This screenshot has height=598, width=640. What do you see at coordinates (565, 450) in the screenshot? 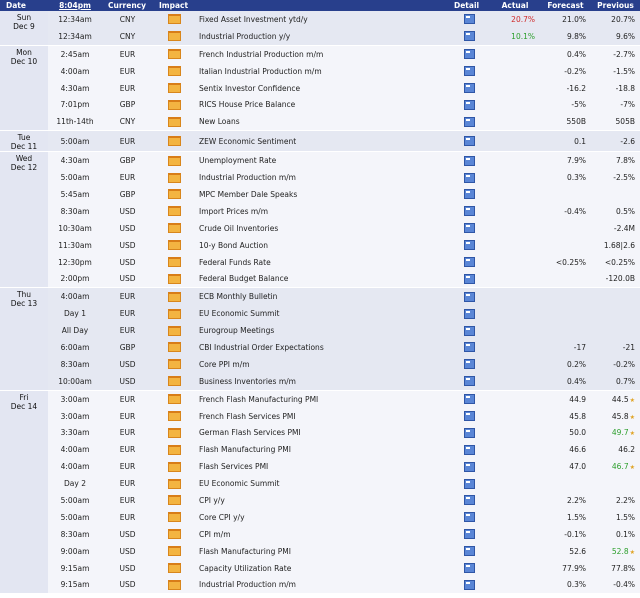
I see `forecast-value: 46.6` at bounding box center [565, 450].